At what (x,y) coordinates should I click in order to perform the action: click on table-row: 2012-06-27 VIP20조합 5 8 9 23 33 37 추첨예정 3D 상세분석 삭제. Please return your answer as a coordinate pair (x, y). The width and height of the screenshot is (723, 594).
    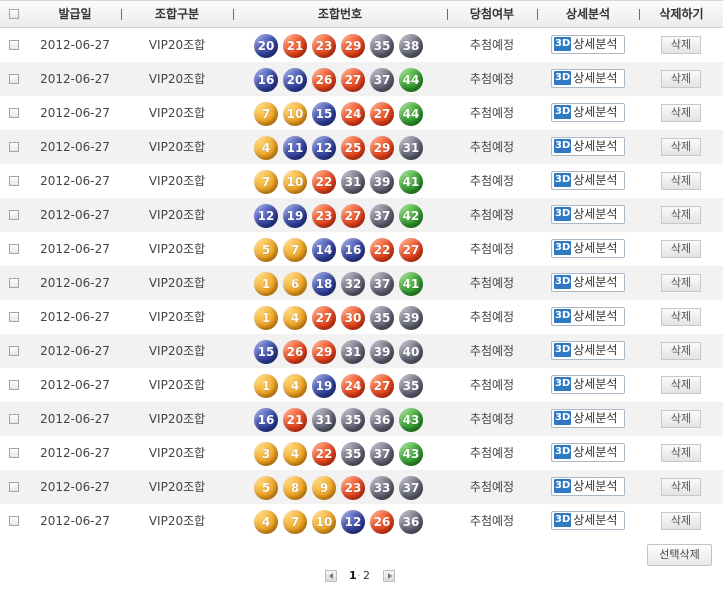
    Looking at the image, I should click on (361, 487).